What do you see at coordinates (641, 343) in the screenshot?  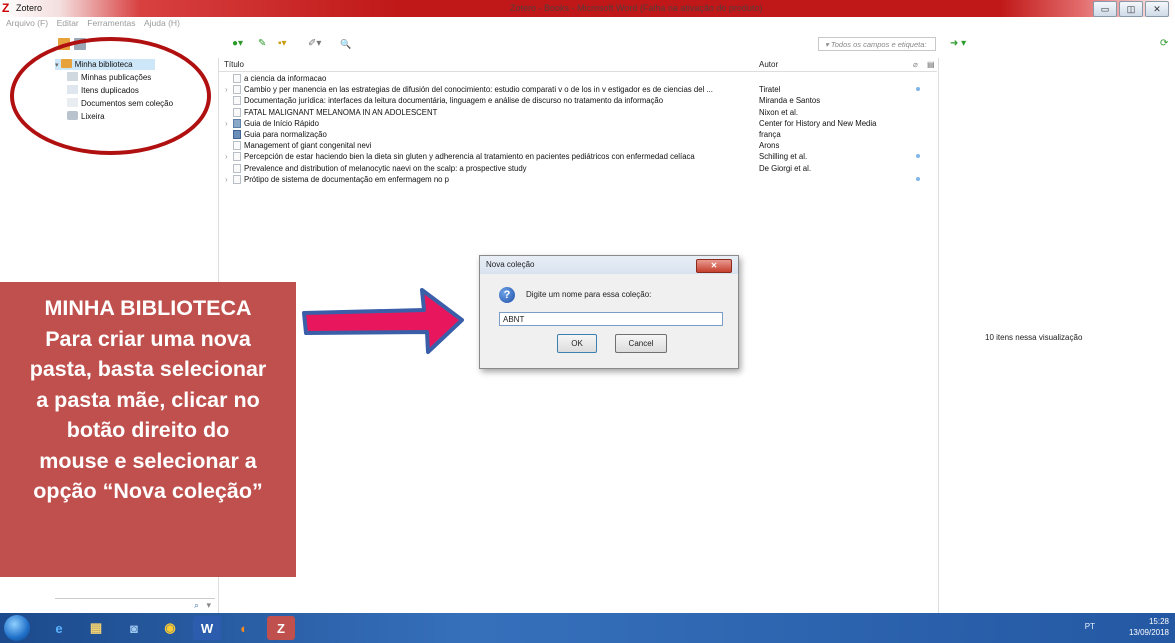 I see `cancel-button: Cancel` at bounding box center [641, 343].